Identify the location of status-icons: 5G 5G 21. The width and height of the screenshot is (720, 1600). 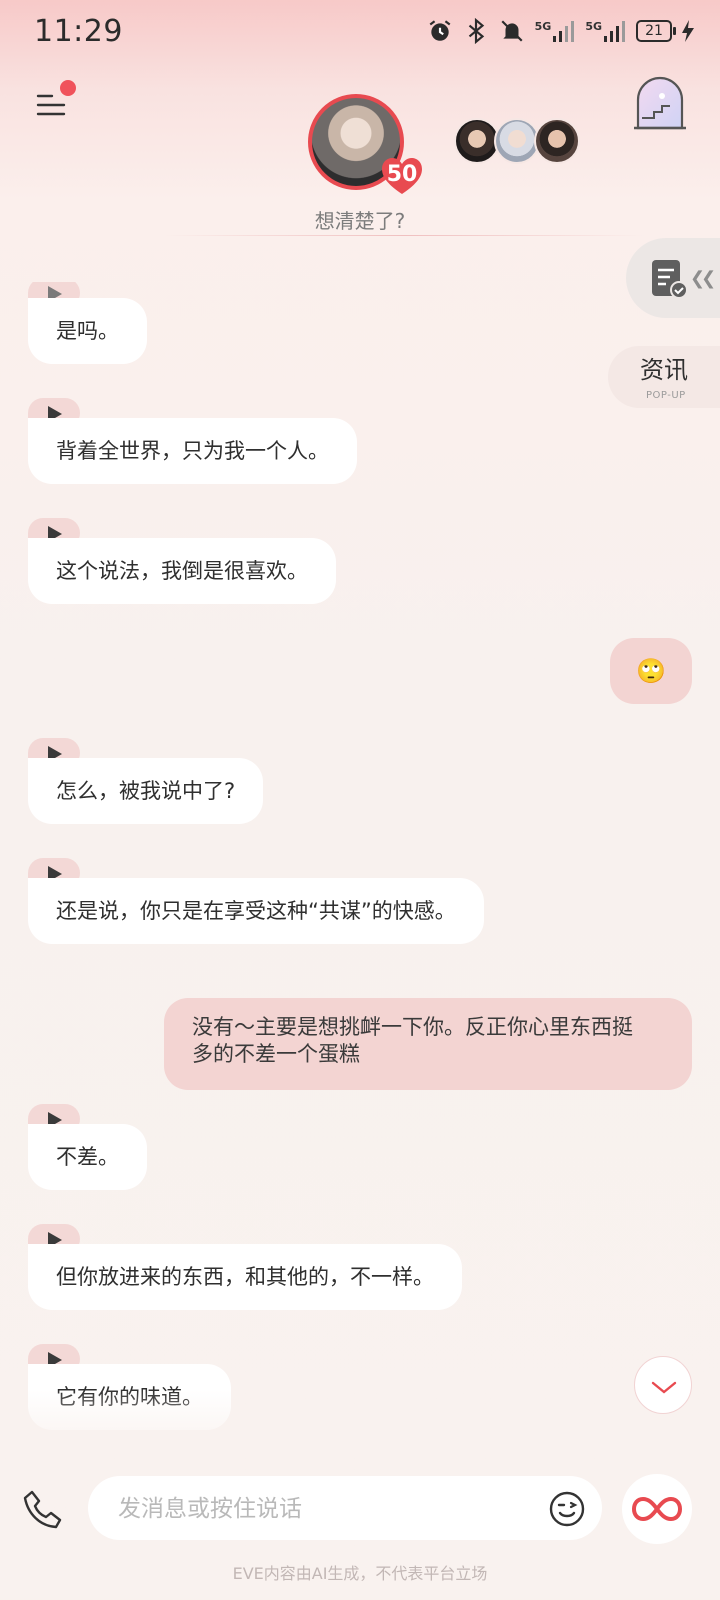
(560, 31).